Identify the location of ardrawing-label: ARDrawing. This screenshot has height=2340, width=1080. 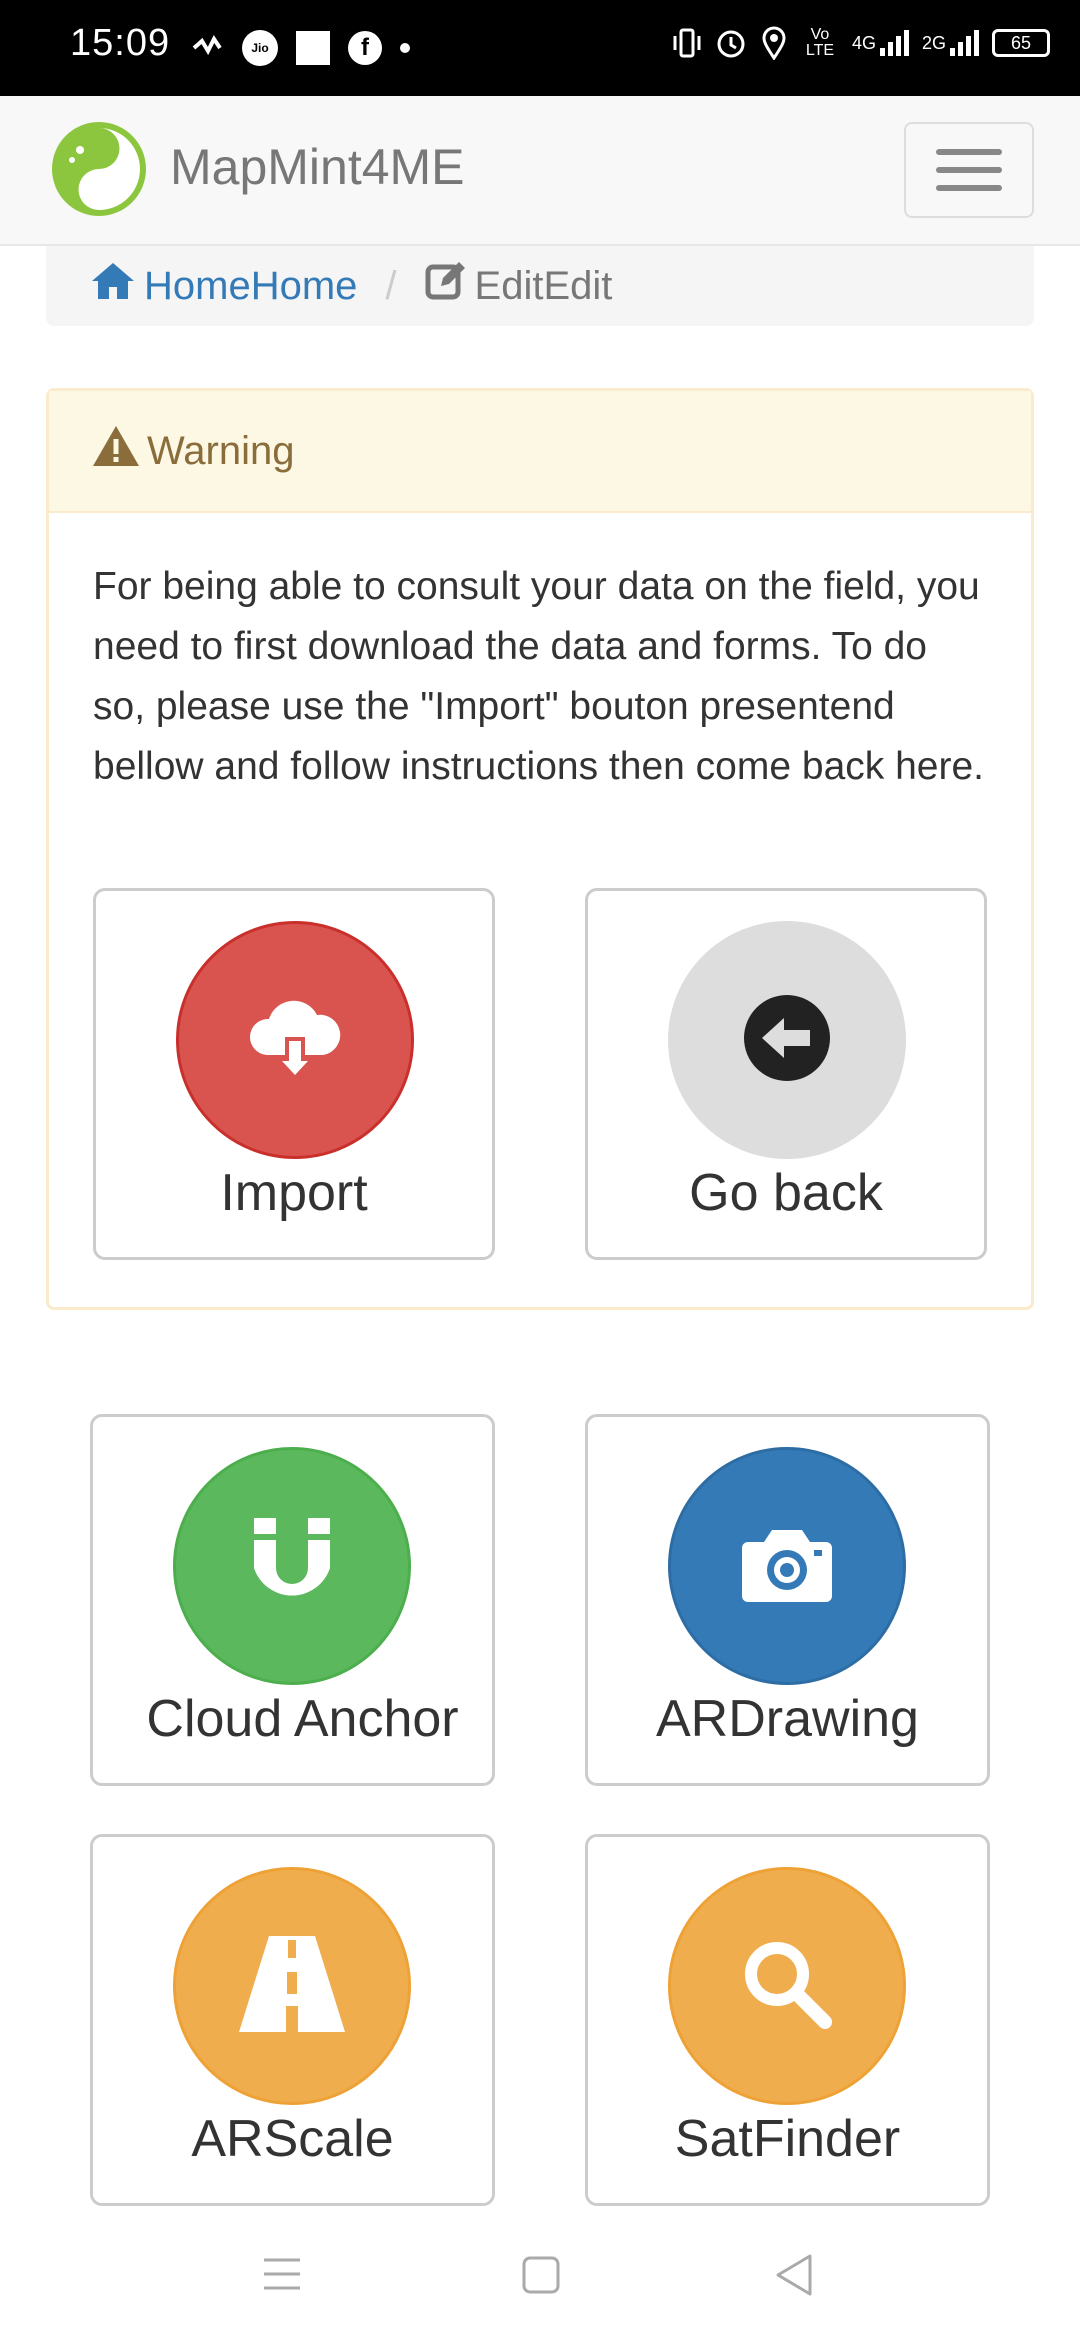
(787, 1719).